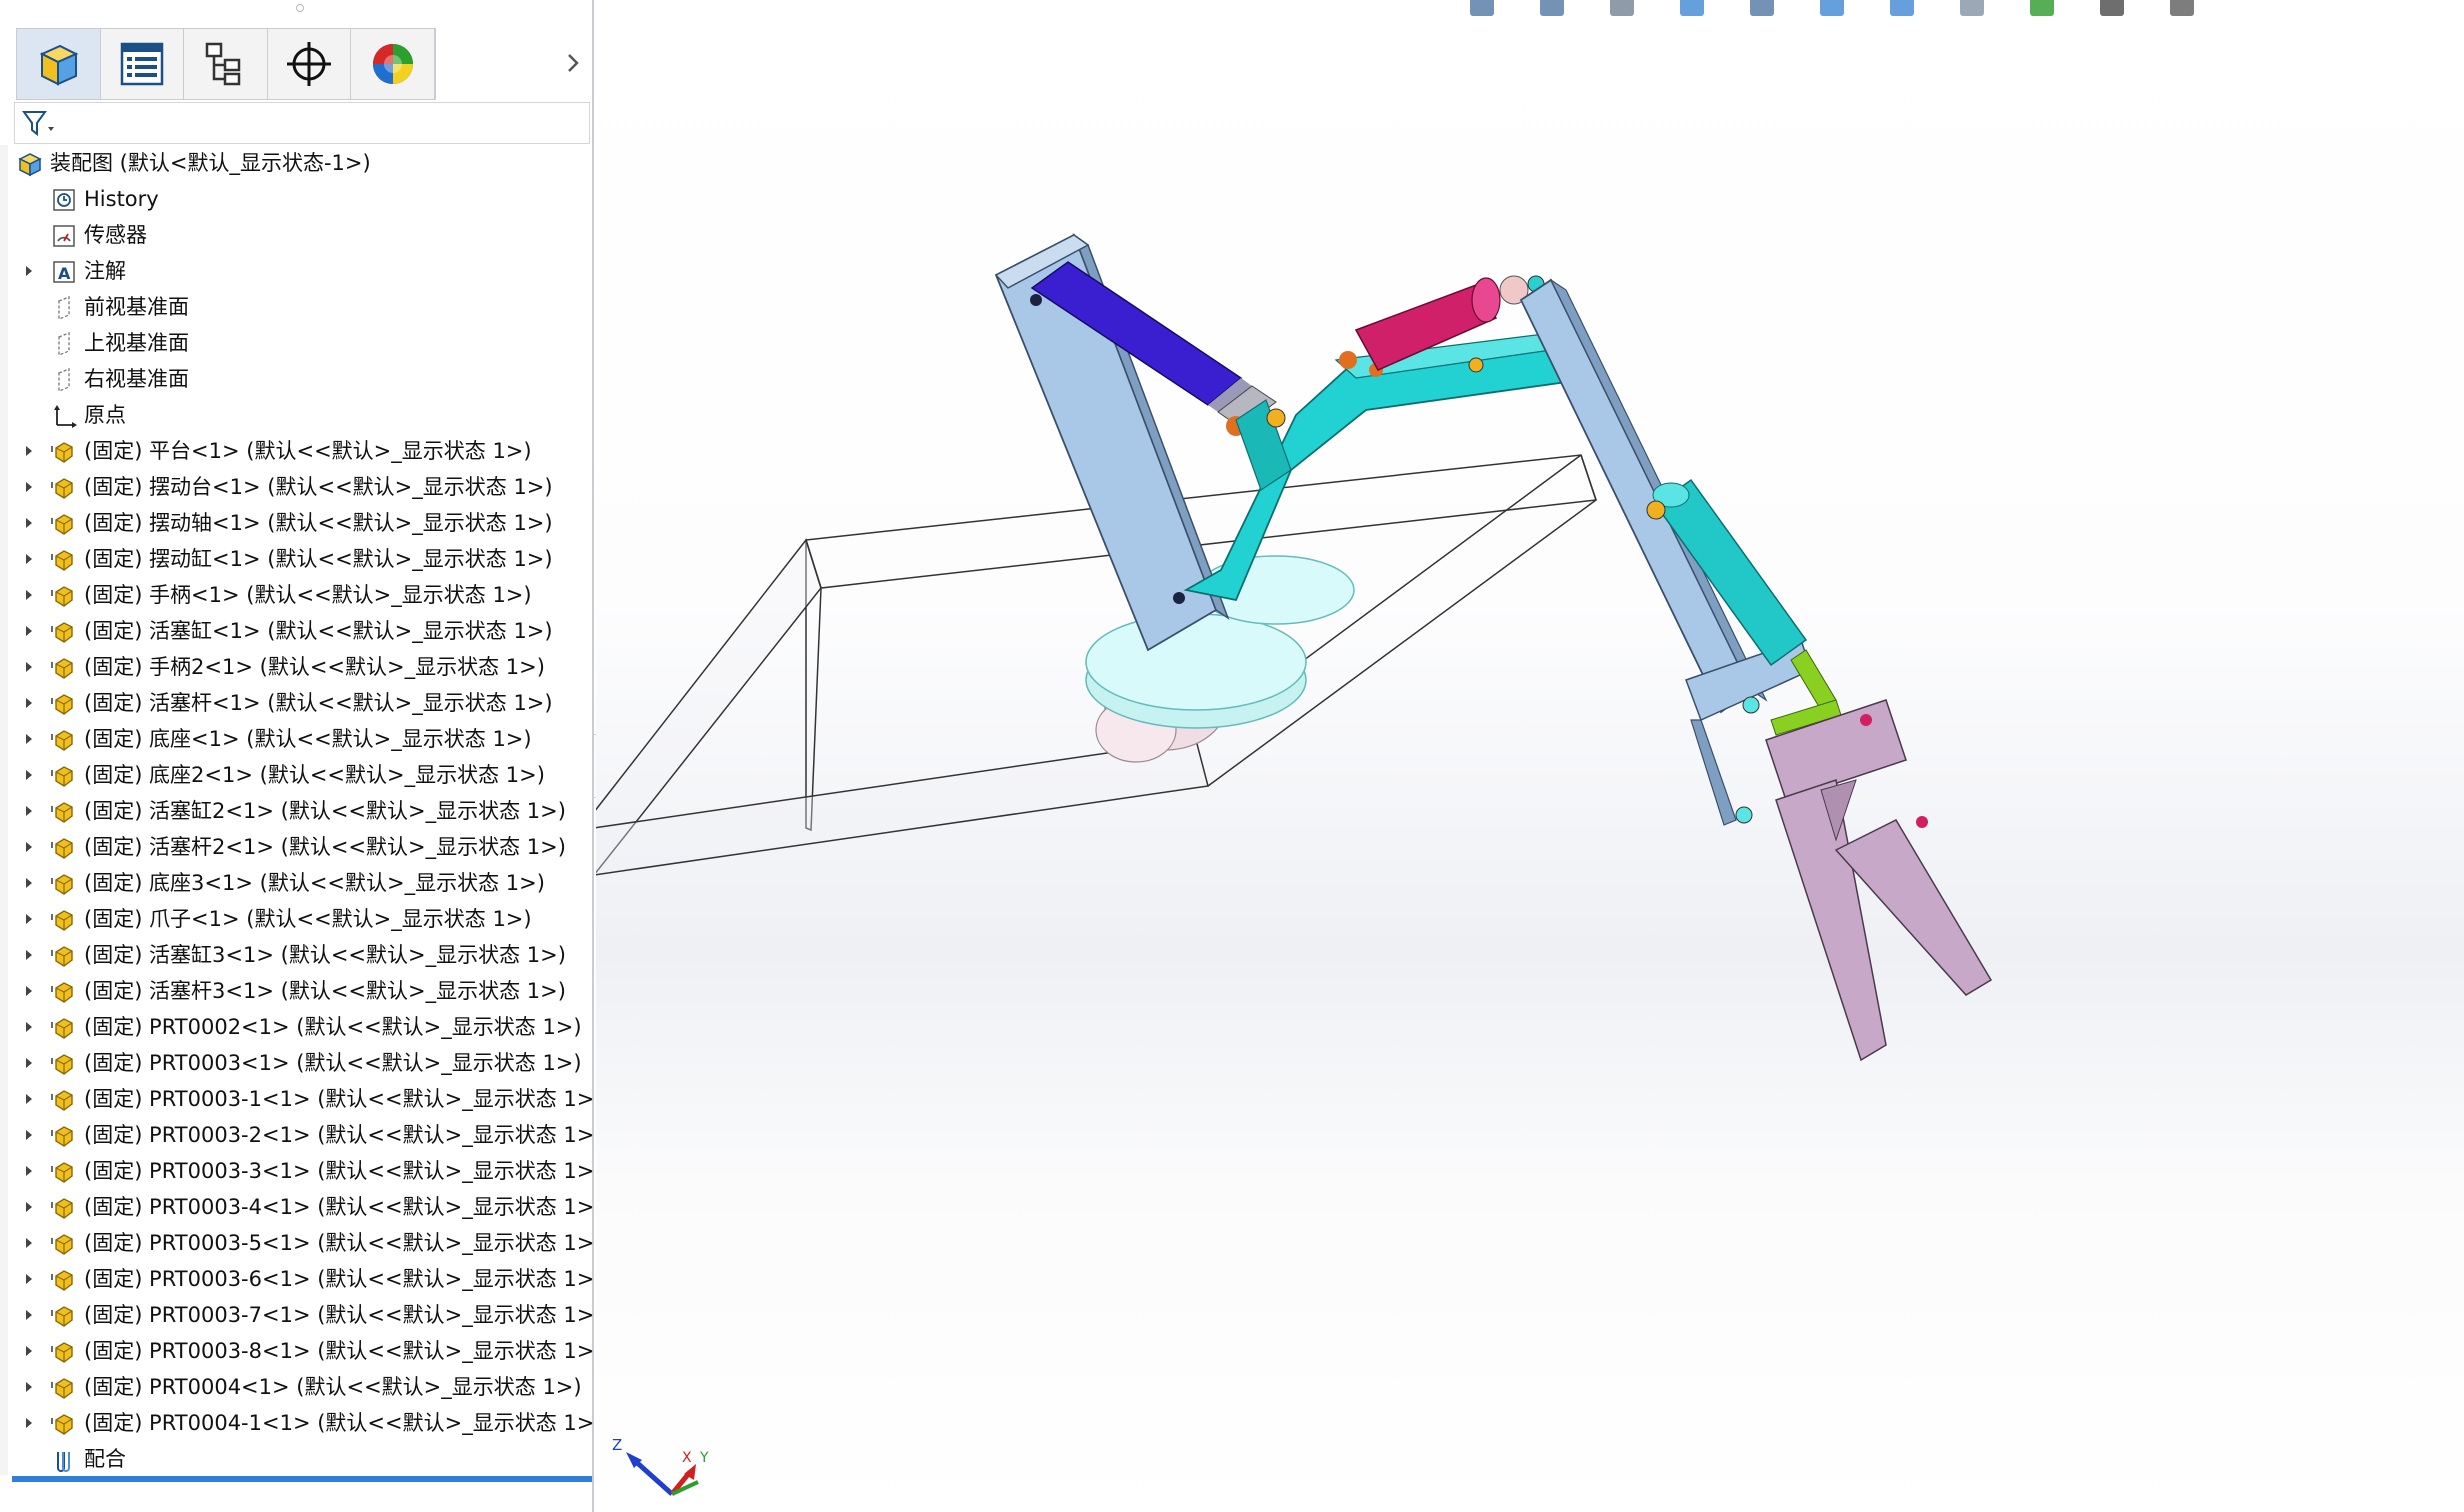 The width and height of the screenshot is (2464, 1512). I want to click on tree-item: (固定) 平台<1> (默认<<默认>_显示状态 1>), so click(295, 451).